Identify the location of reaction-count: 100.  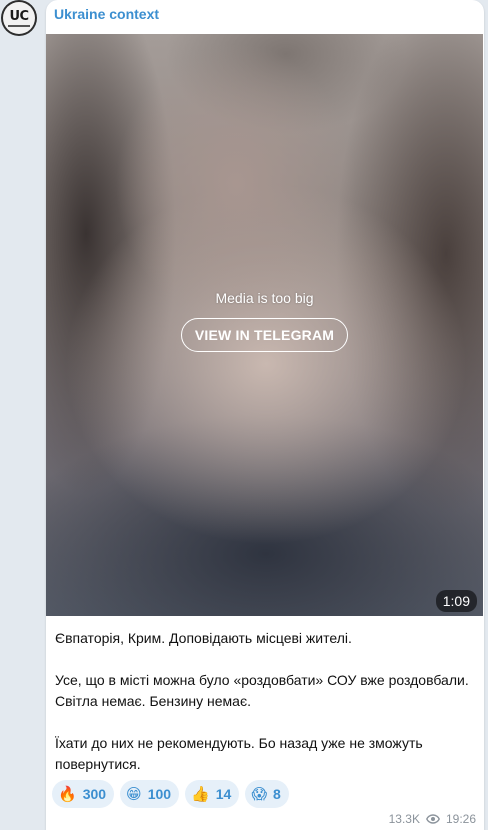
(159, 794).